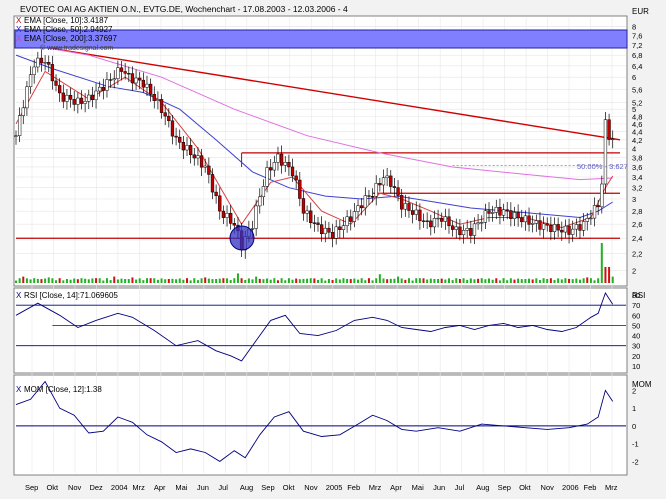 This screenshot has height=499, width=666. I want to click on rsi-marker: X, so click(19, 295).